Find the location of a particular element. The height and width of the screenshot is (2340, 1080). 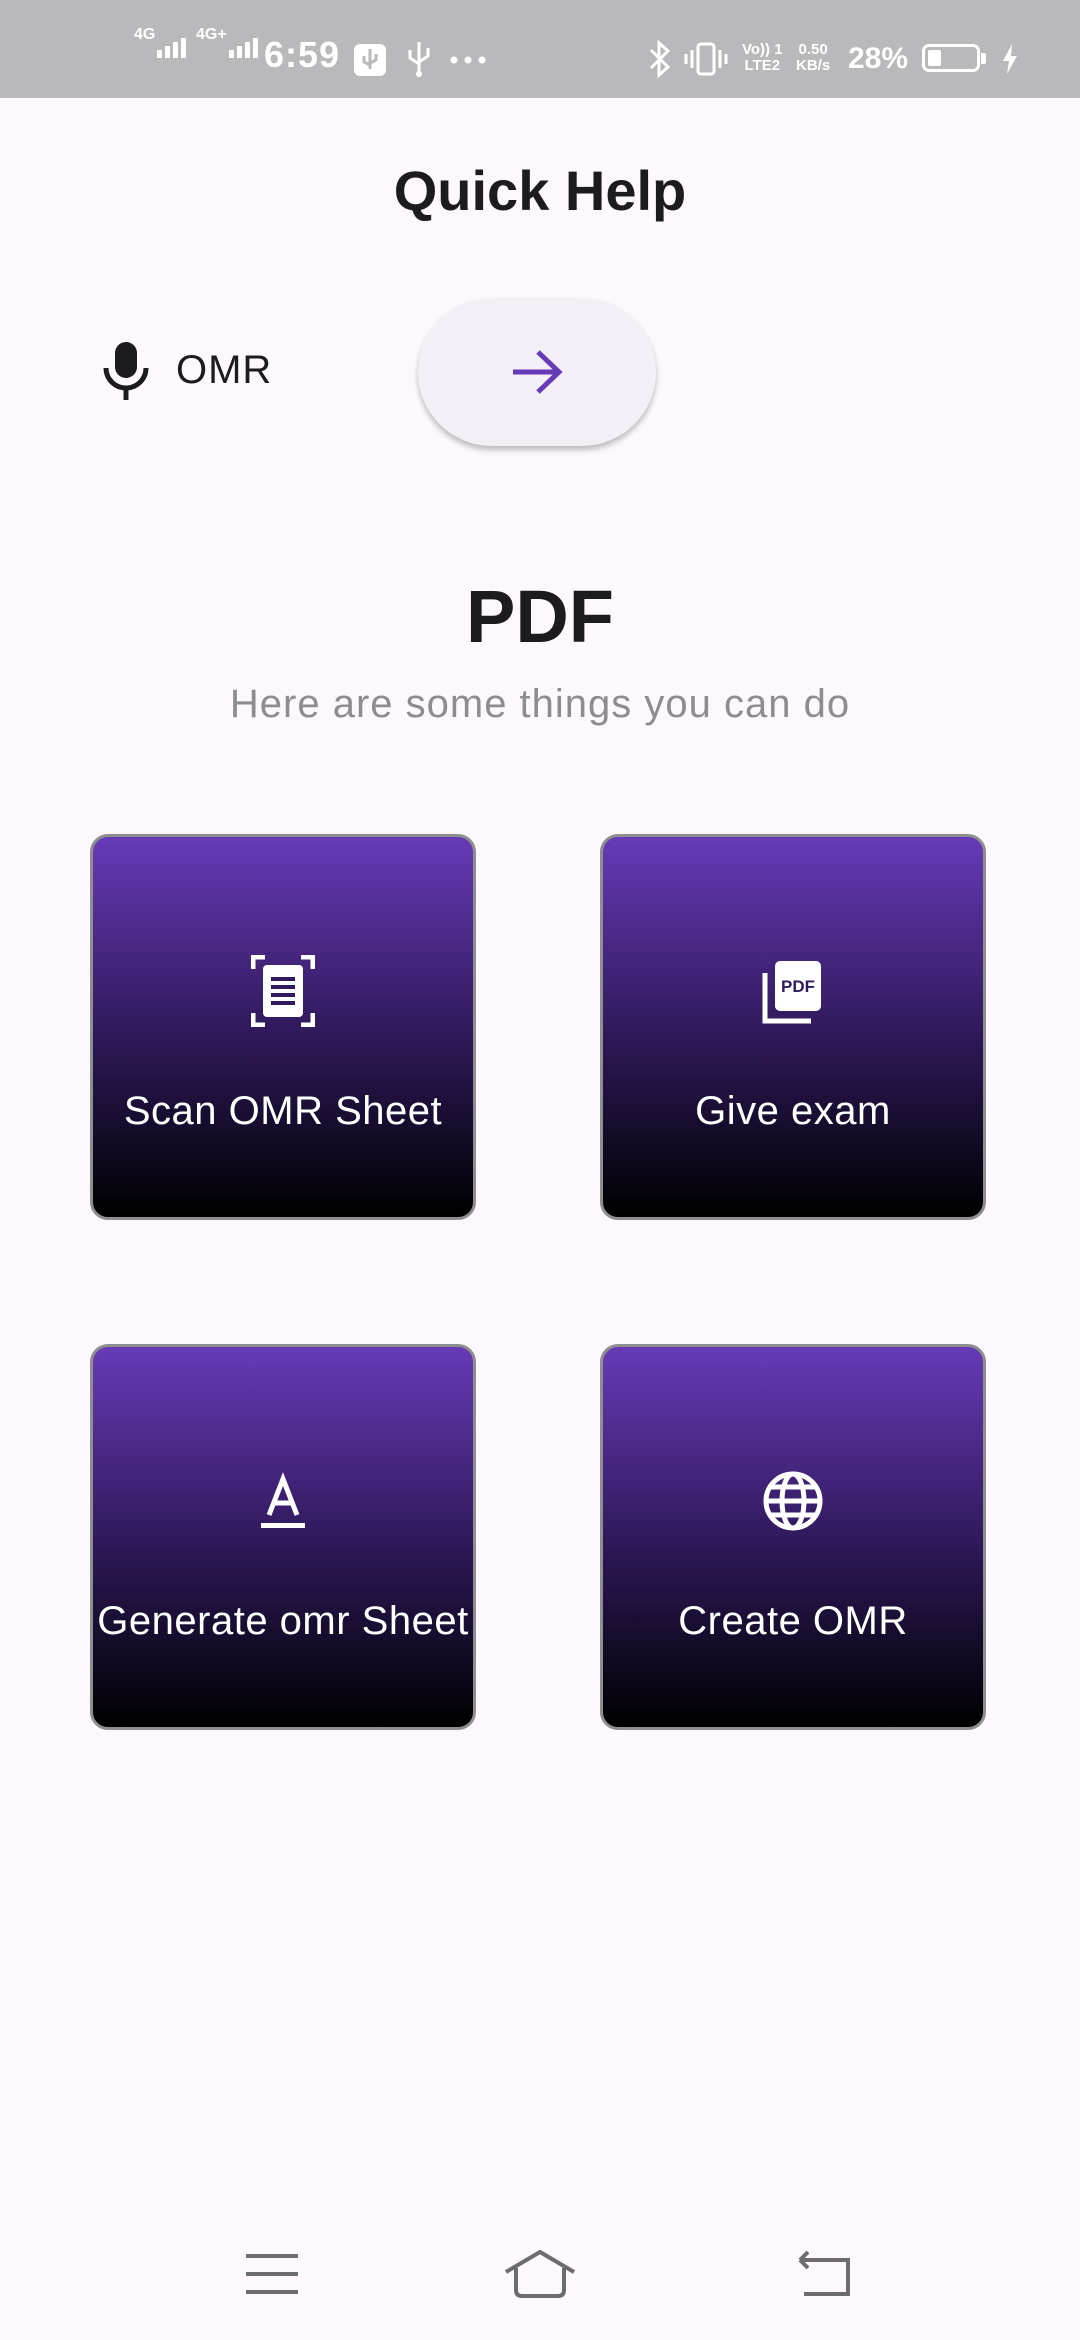

home-icon is located at coordinates (540, 2274).